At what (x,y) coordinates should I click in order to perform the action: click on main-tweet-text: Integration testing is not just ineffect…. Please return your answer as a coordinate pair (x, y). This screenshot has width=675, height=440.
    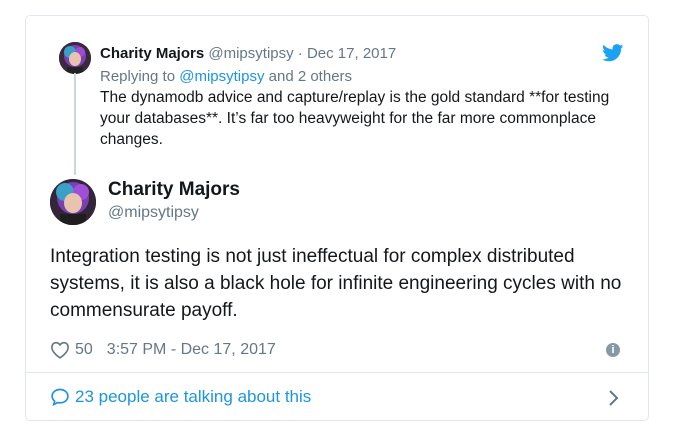
    Looking at the image, I should click on (336, 283).